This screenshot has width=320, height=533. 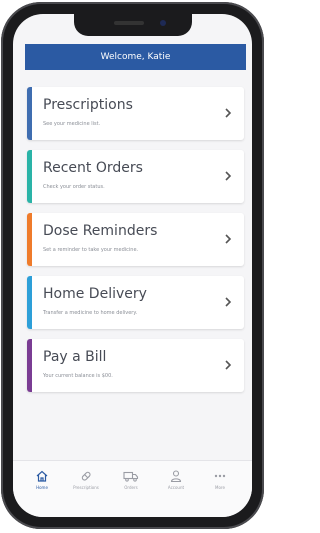 I want to click on tab-label: Prescriptions, so click(x=86, y=487).